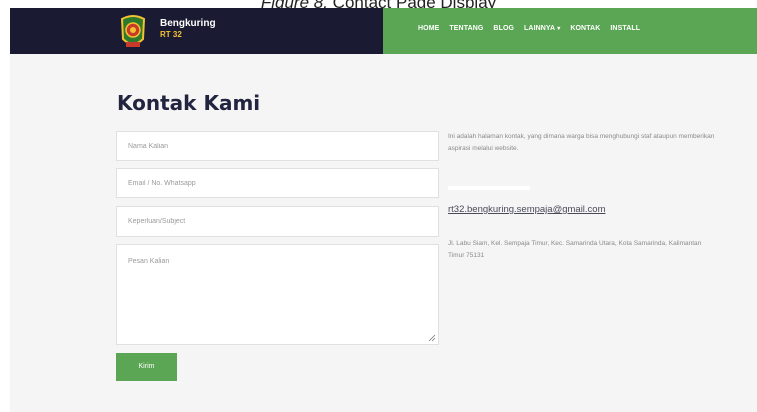 The image size is (757, 412). What do you see at coordinates (133, 32) in the screenshot?
I see `logo-icon` at bounding box center [133, 32].